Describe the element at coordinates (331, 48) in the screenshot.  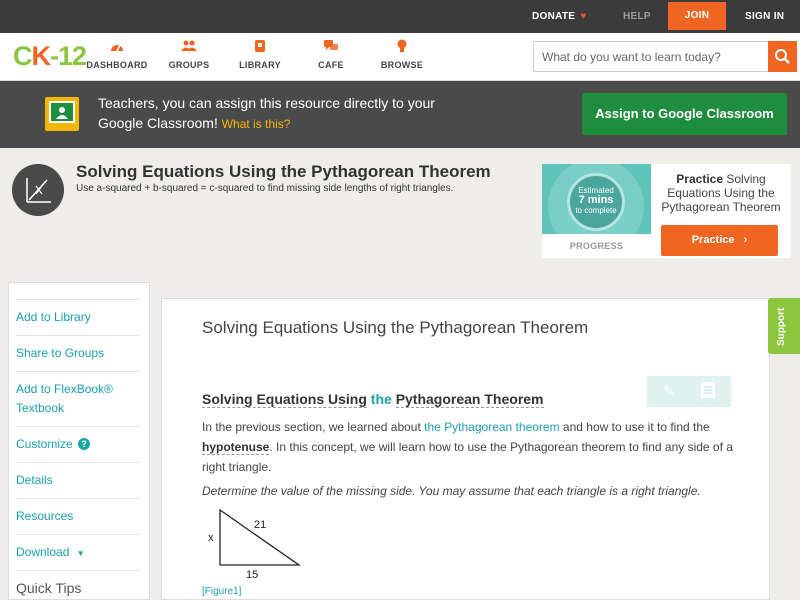
I see `cafe-icon` at that location.